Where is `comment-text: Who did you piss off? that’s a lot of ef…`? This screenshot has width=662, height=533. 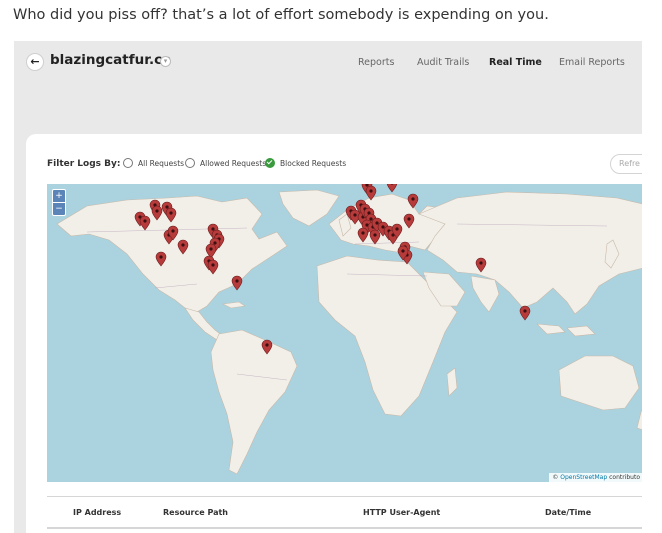 comment-text: Who did you piss off? that’s a lot of ef… is located at coordinates (281, 15).